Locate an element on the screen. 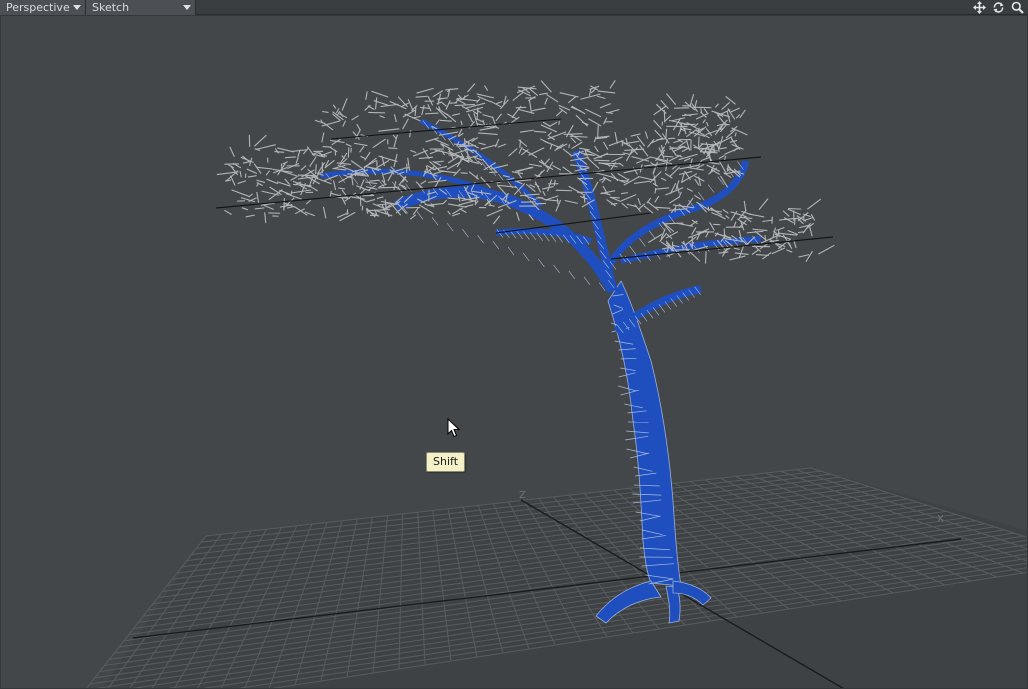 Image resolution: width=1028 pixels, height=689 pixels. view-mode-label: Perspective is located at coordinates (38, 7).